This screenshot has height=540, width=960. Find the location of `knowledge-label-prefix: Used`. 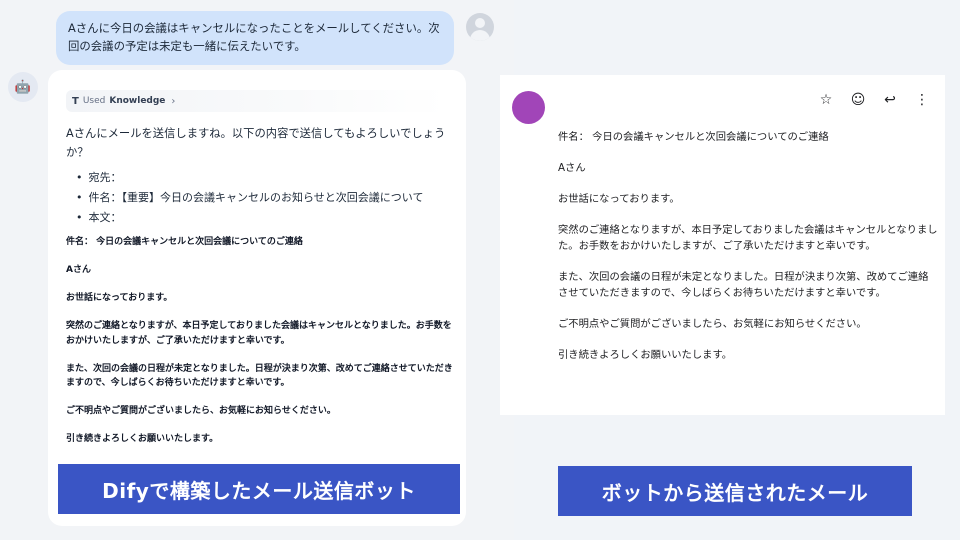

knowledge-label-prefix: Used is located at coordinates (94, 101).